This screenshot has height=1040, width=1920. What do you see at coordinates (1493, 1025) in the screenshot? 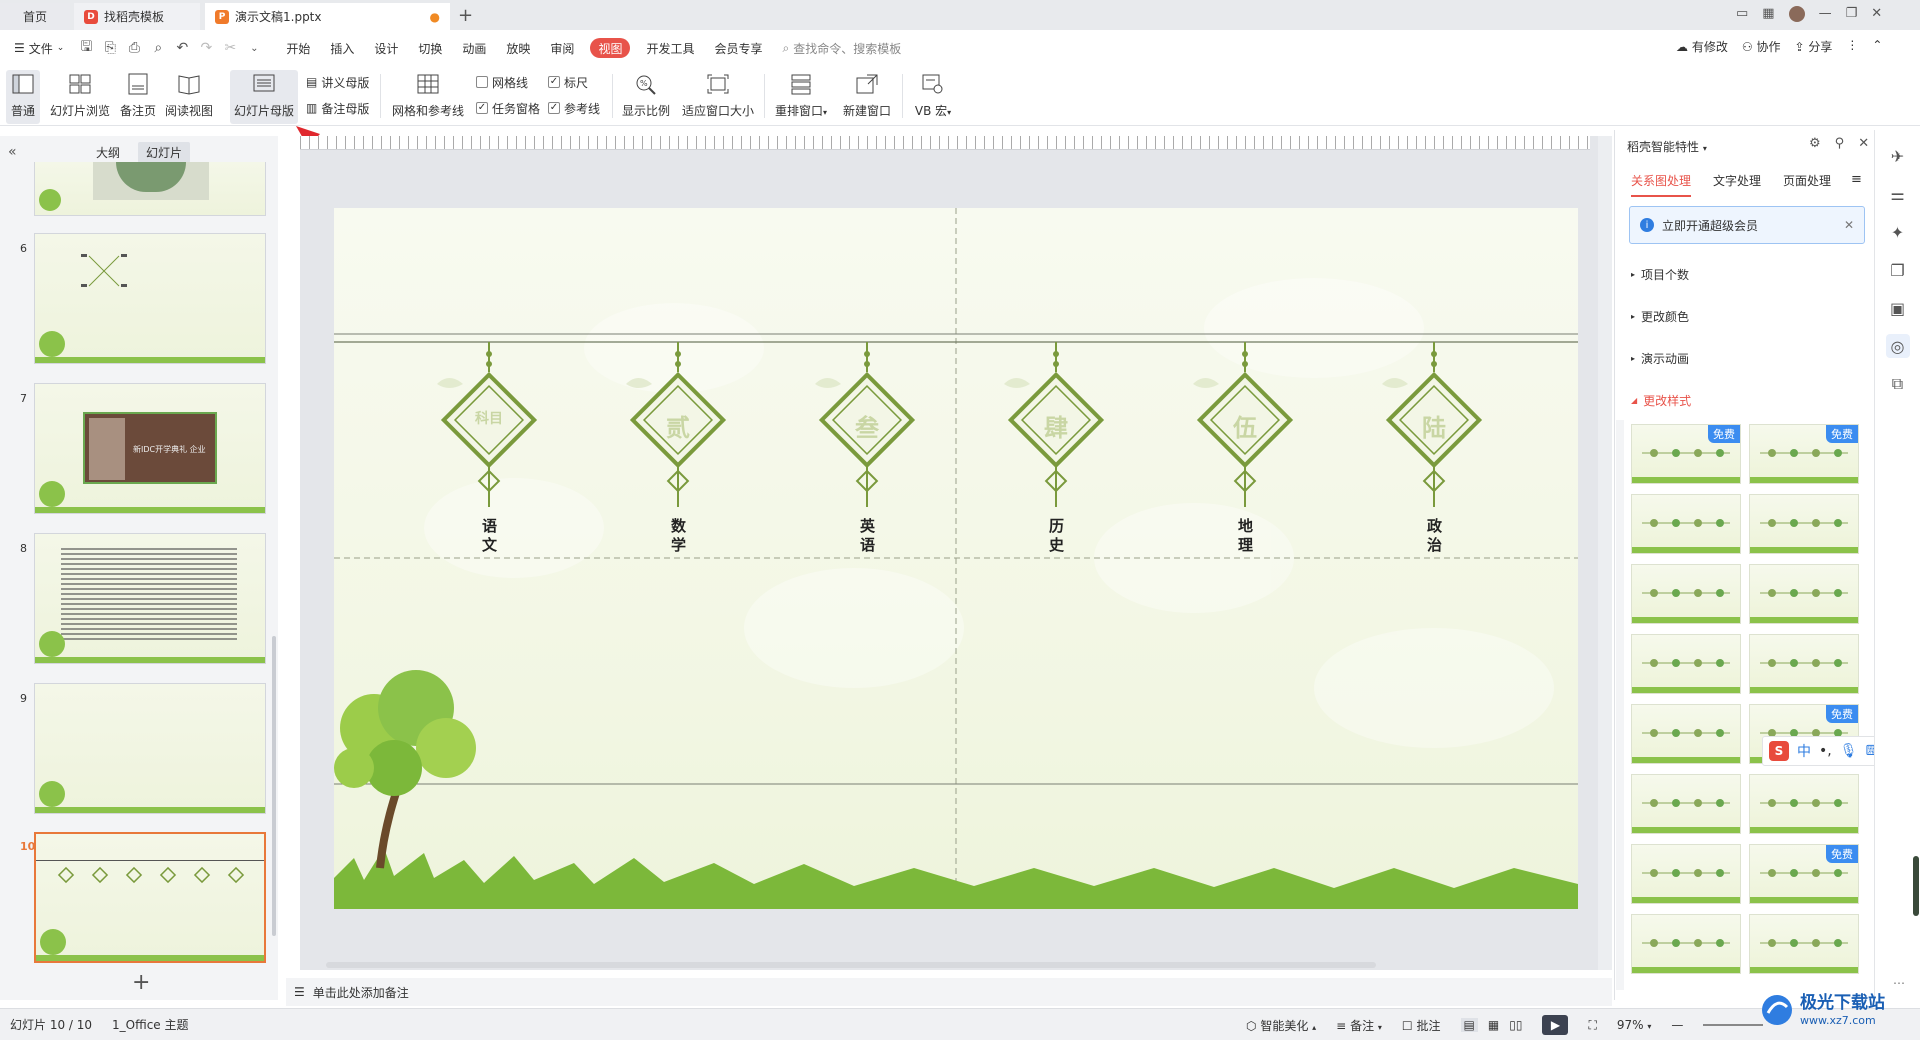
I see `sorter-view-status-icon: ▦` at bounding box center [1493, 1025].